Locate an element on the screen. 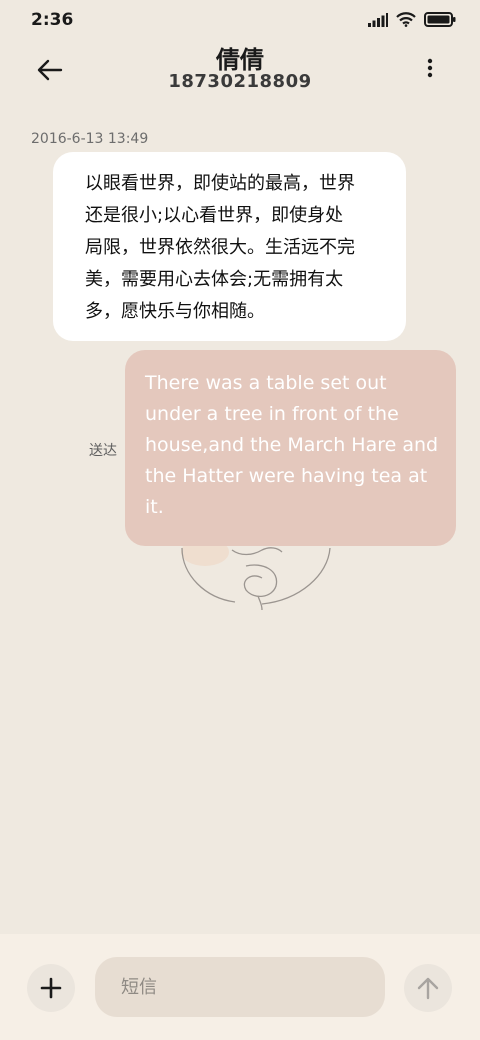 The image size is (480, 1040). message-text-line: 美，需要用心去体会;无需拥有太 is located at coordinates (214, 279).